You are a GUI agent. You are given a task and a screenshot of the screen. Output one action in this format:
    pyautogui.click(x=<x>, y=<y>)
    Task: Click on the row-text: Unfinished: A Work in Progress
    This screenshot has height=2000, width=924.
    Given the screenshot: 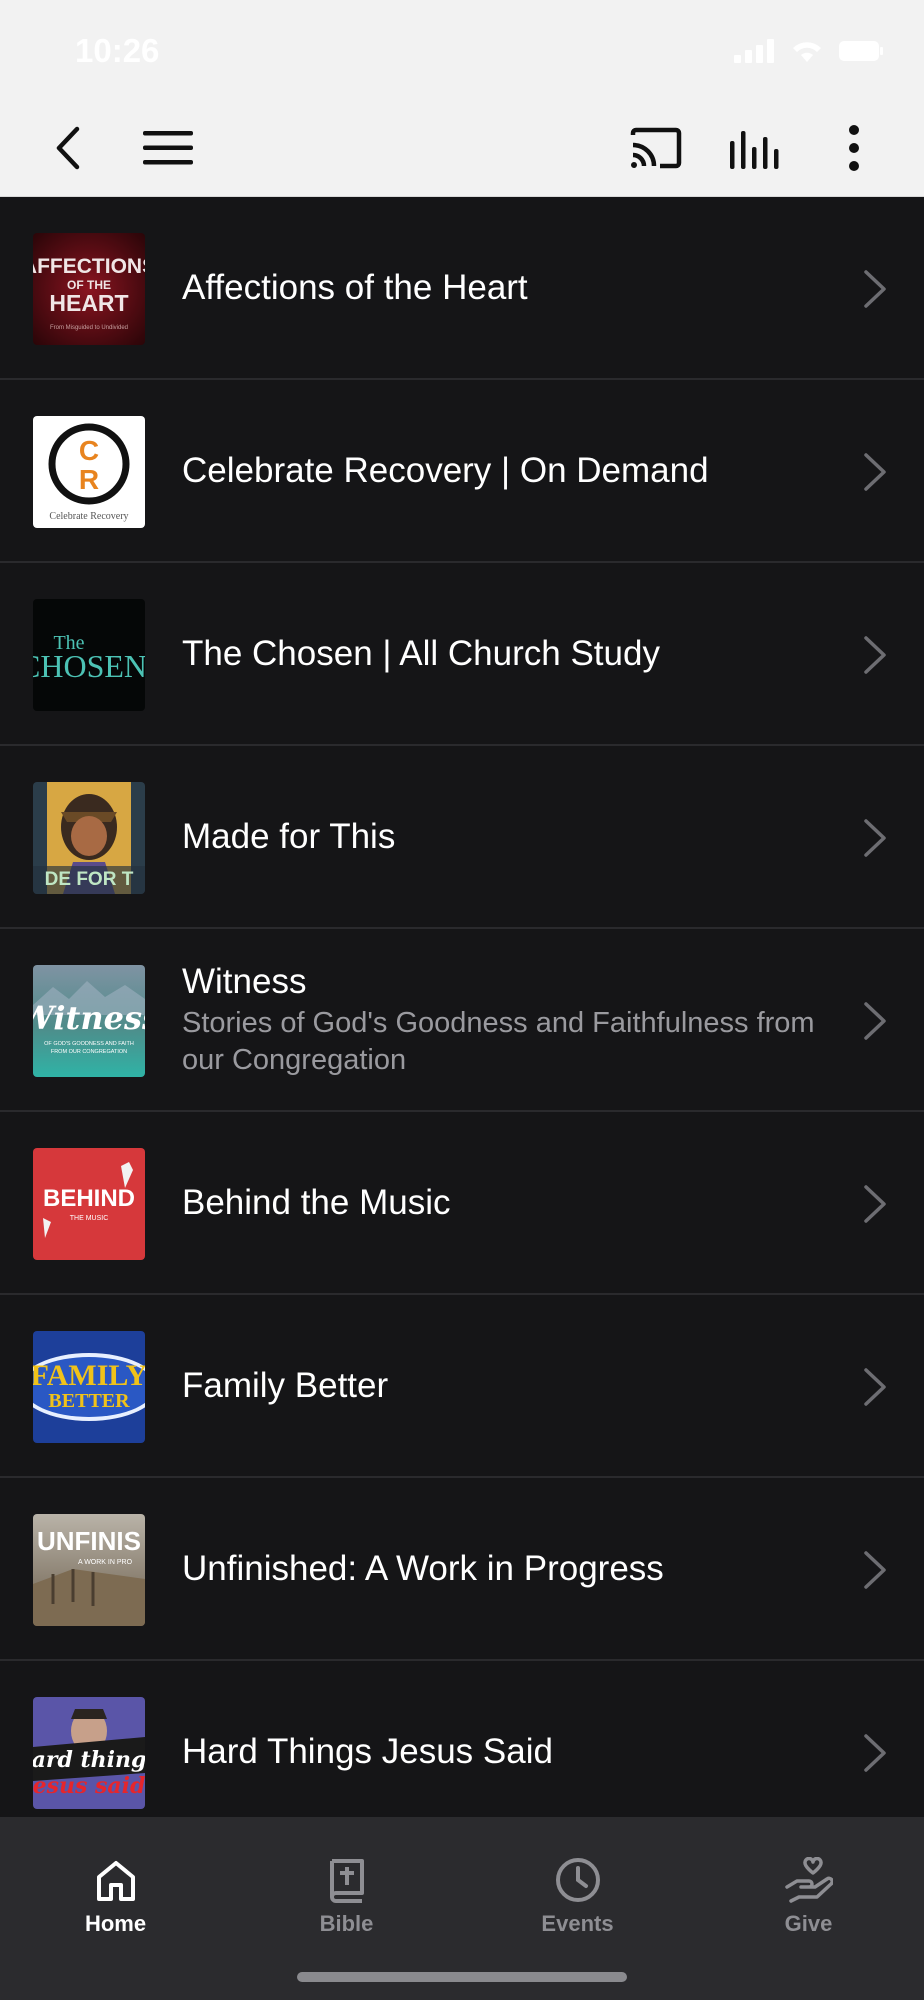 What is the action you would take?
    pyautogui.click(x=503, y=1569)
    